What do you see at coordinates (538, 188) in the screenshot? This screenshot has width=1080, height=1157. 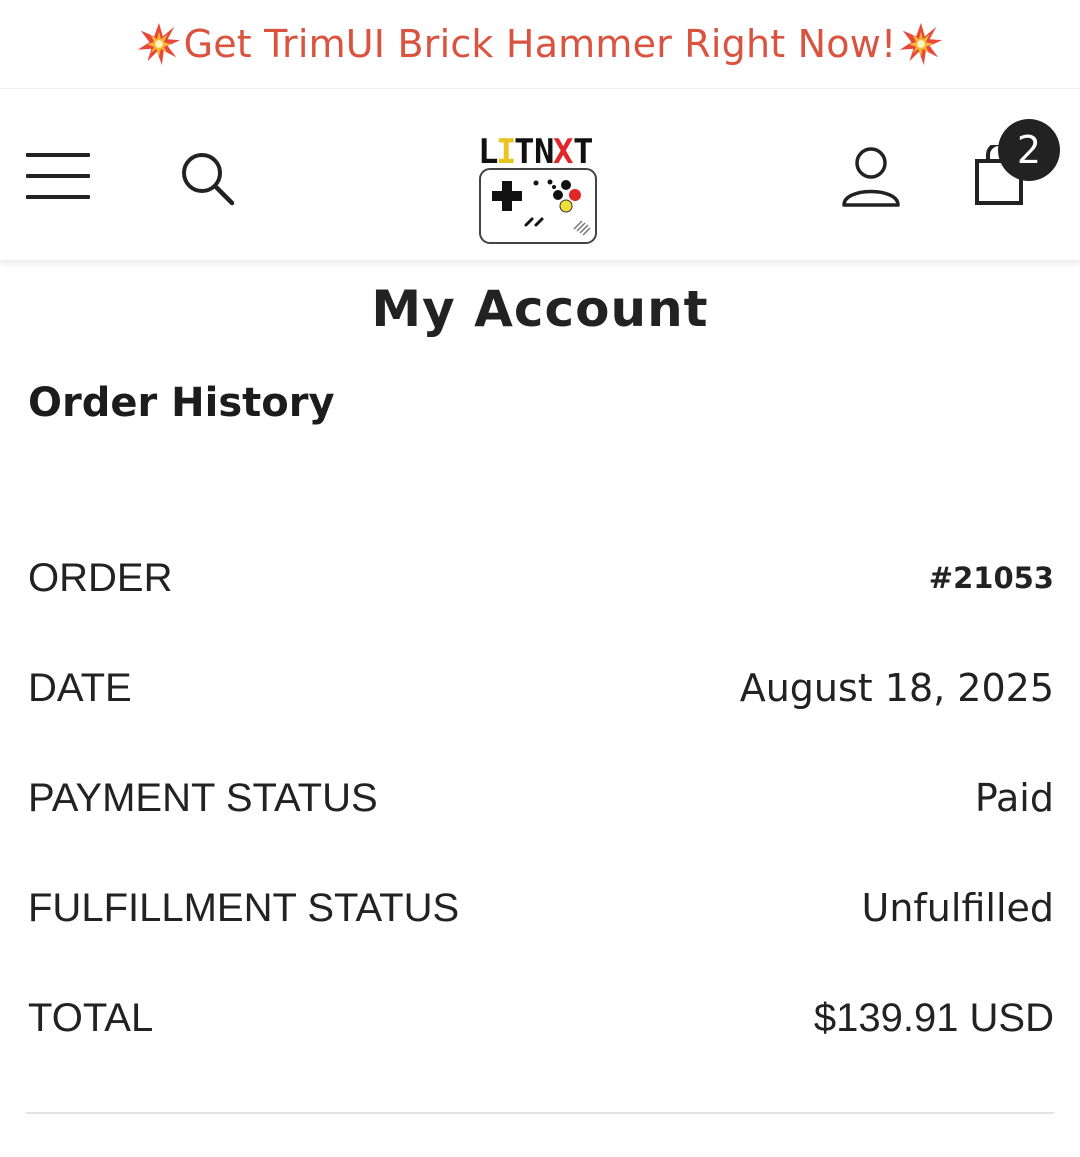 I see `store-logo: L I T N X T` at bounding box center [538, 188].